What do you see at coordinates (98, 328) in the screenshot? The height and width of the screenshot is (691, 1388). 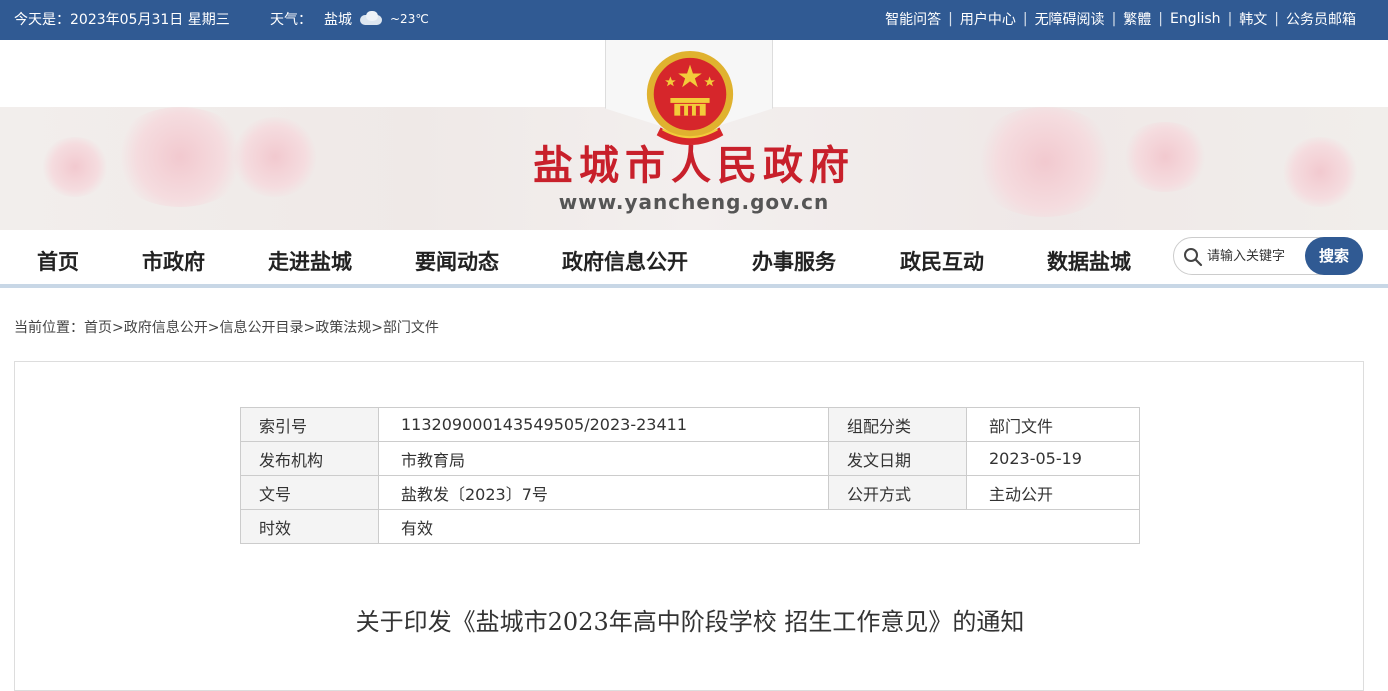 I see `breadcrumb-home: 首页` at bounding box center [98, 328].